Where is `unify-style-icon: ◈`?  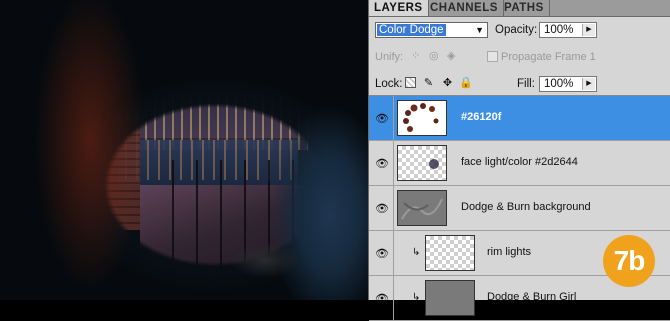
unify-style-icon: ◈ is located at coordinates (453, 55).